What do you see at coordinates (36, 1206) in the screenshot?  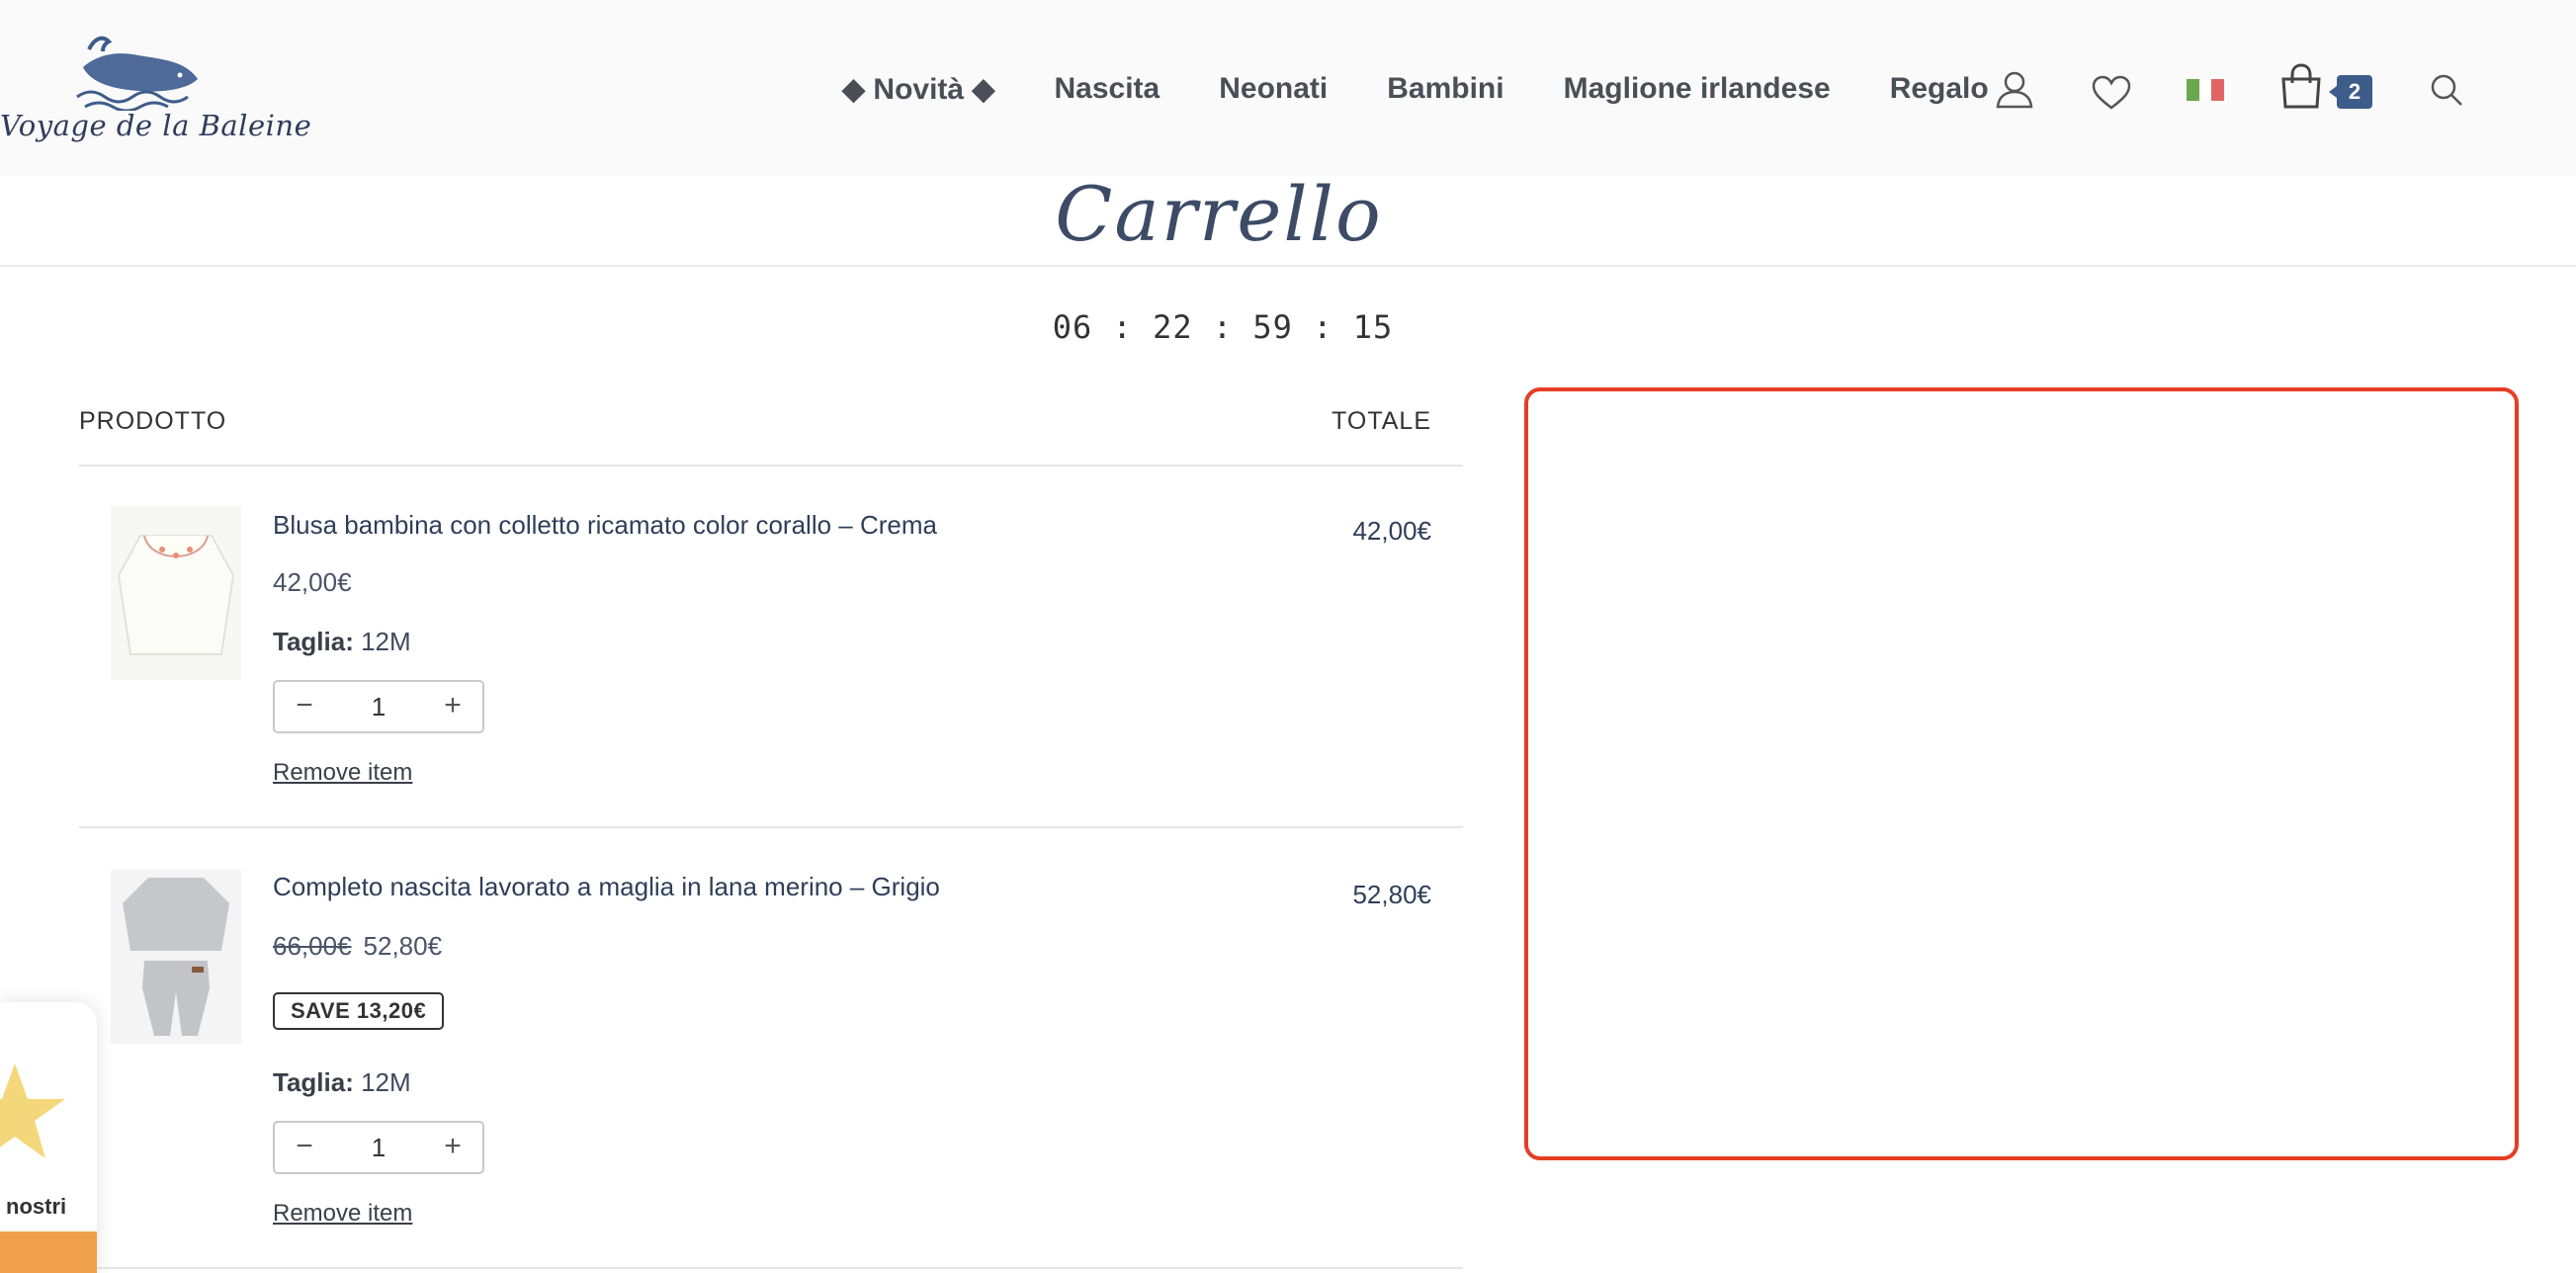 I see `reviews-widget-text: nostri` at bounding box center [36, 1206].